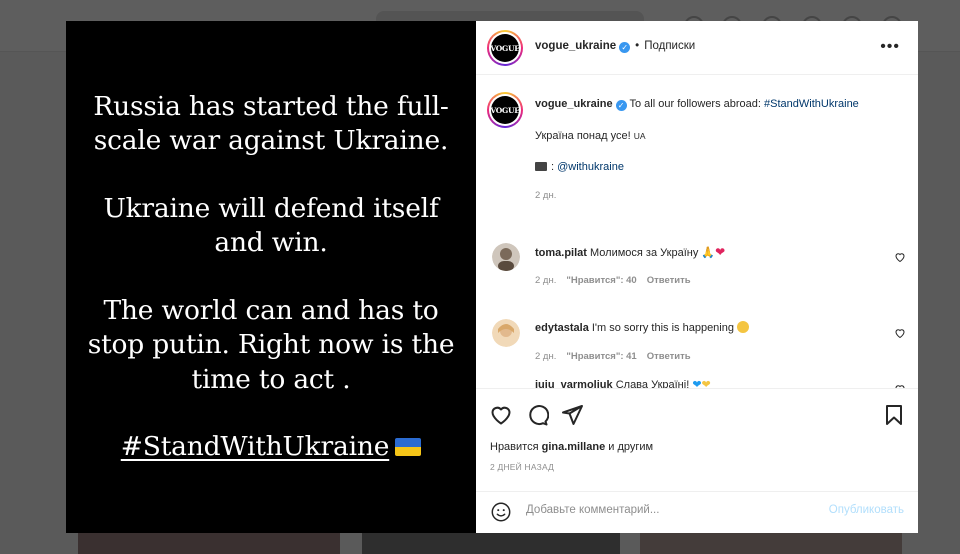  Describe the element at coordinates (890, 47) in the screenshot. I see `more-options-icon: •••` at that location.